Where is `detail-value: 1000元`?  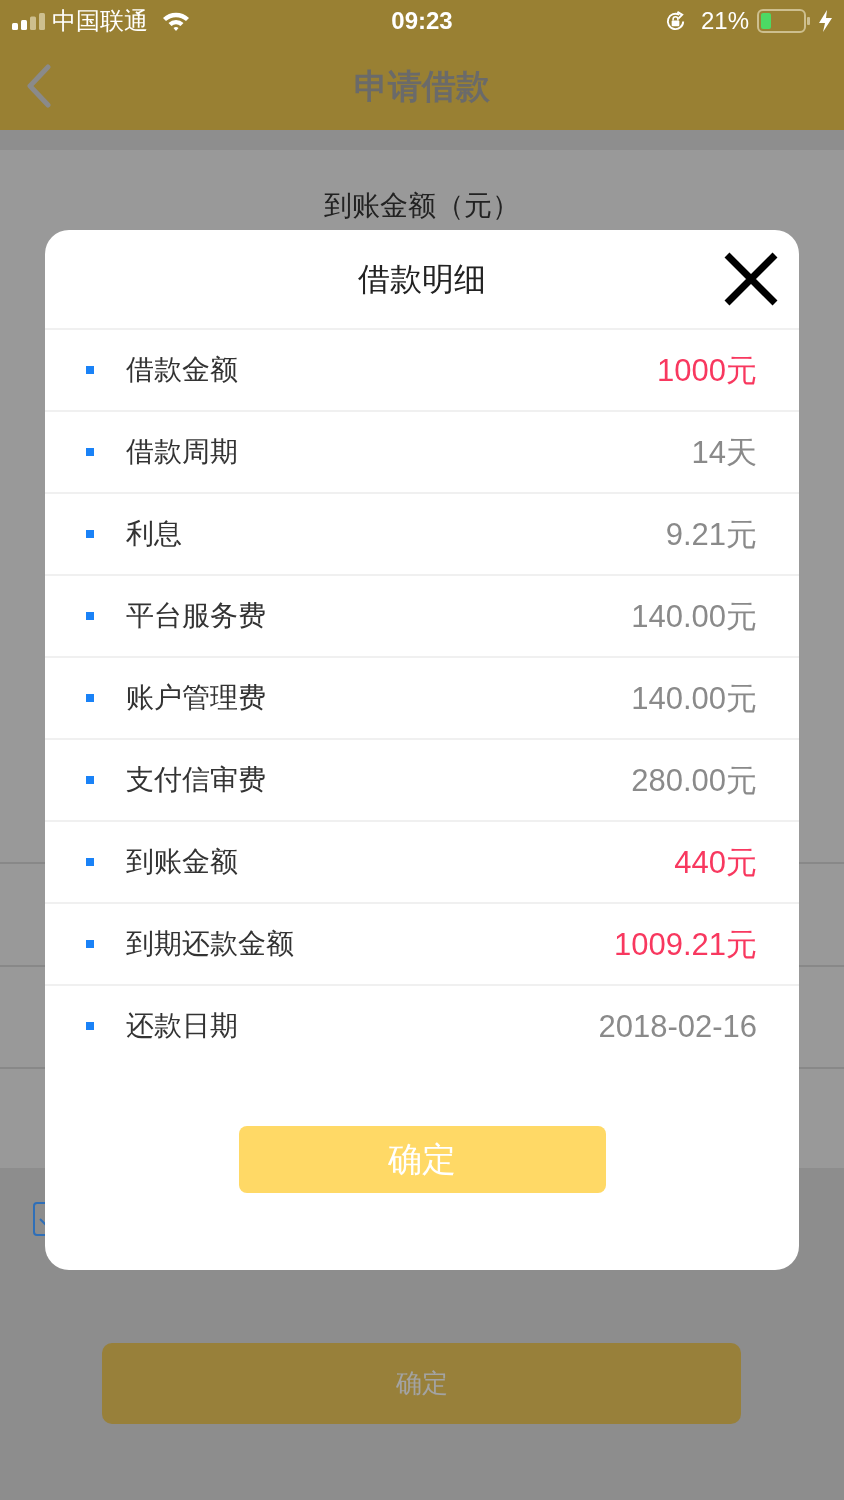 detail-value: 1000元 is located at coordinates (707, 370).